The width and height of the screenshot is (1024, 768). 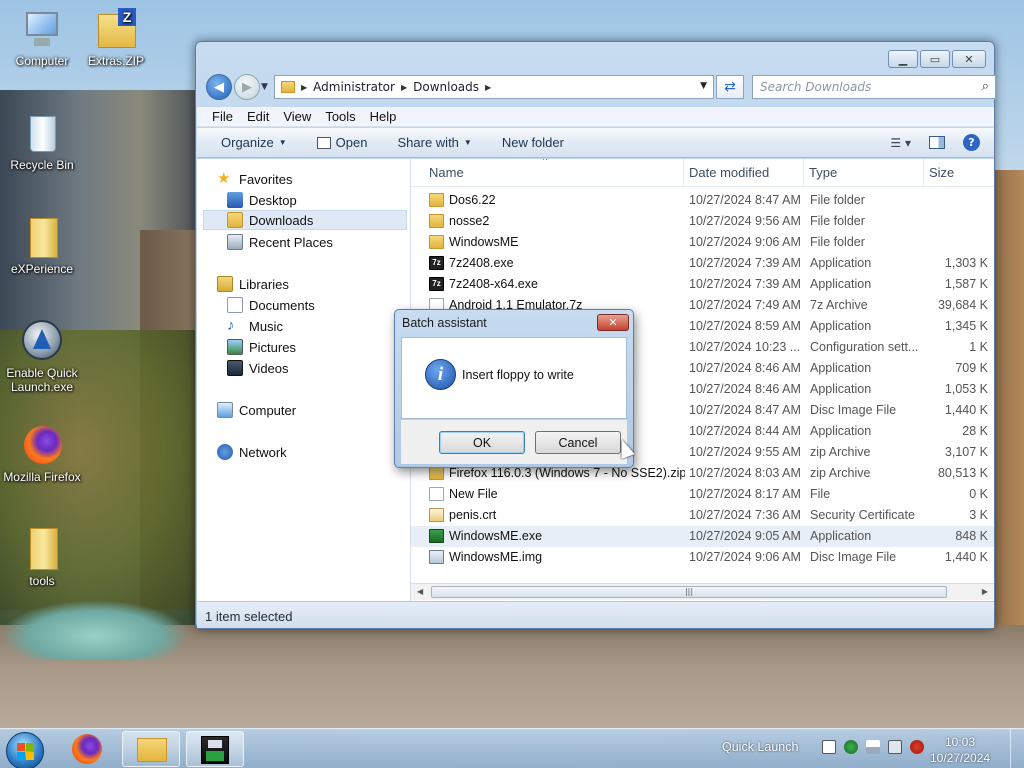 I want to click on security-check-icon, so click(x=851, y=747).